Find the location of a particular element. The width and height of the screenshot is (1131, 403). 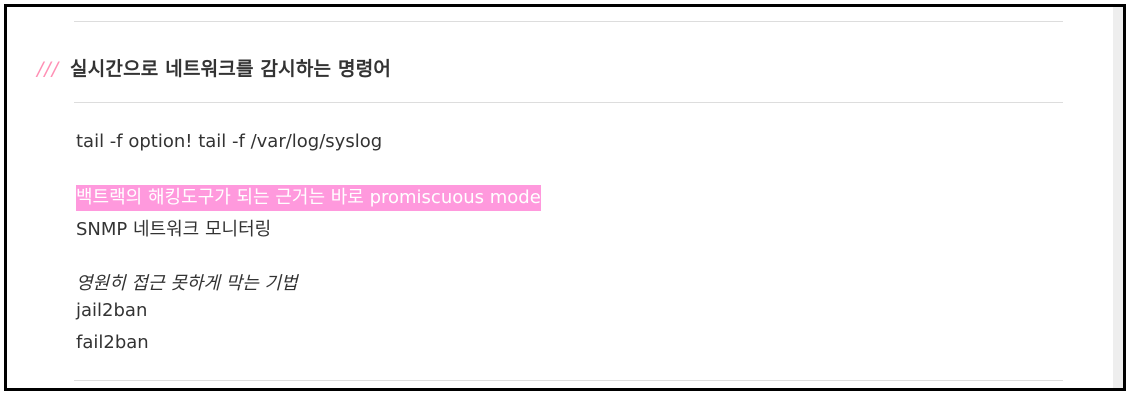

divider-bottom is located at coordinates (568, 380).